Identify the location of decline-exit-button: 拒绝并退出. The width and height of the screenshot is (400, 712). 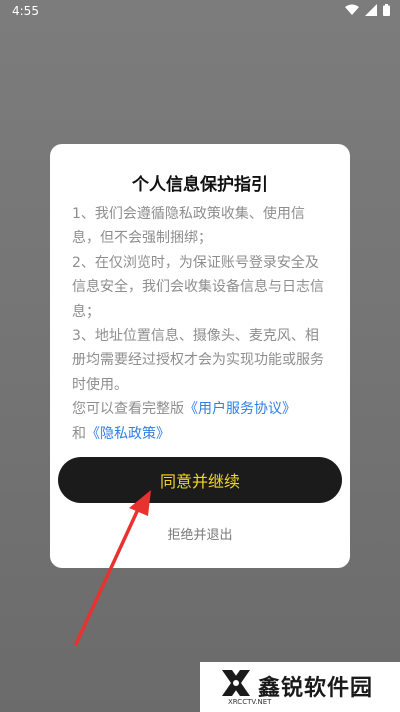
(200, 533).